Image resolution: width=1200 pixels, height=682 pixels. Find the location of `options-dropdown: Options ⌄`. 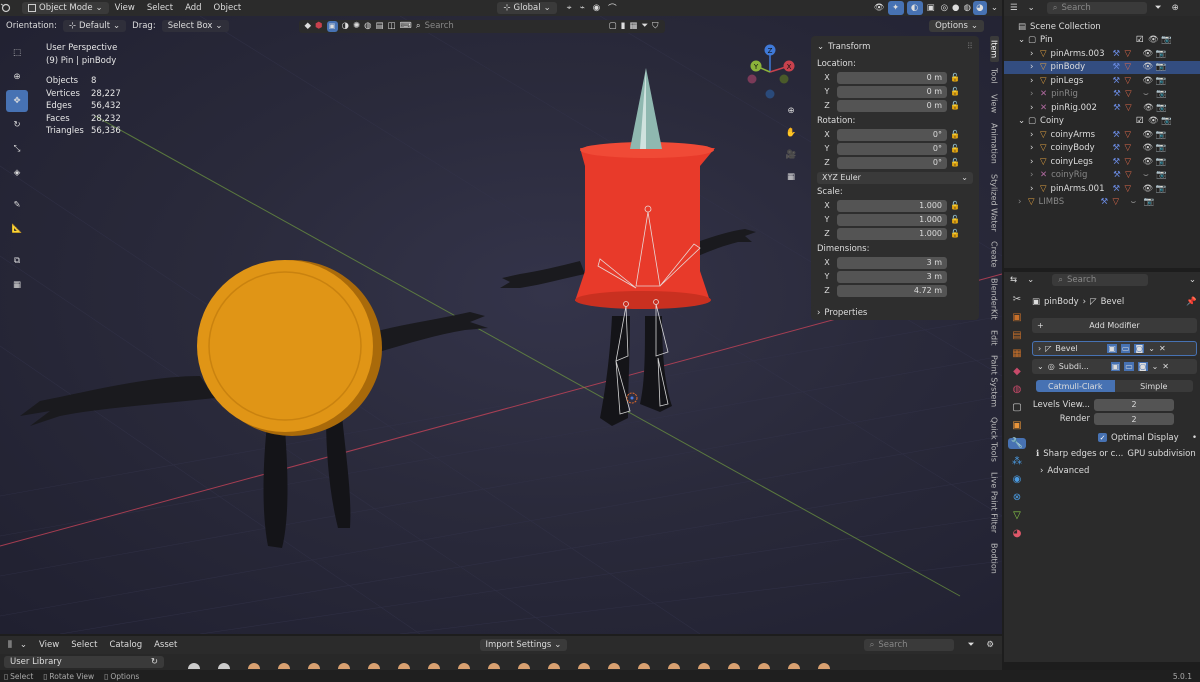

options-dropdown: Options ⌄ is located at coordinates (956, 26).